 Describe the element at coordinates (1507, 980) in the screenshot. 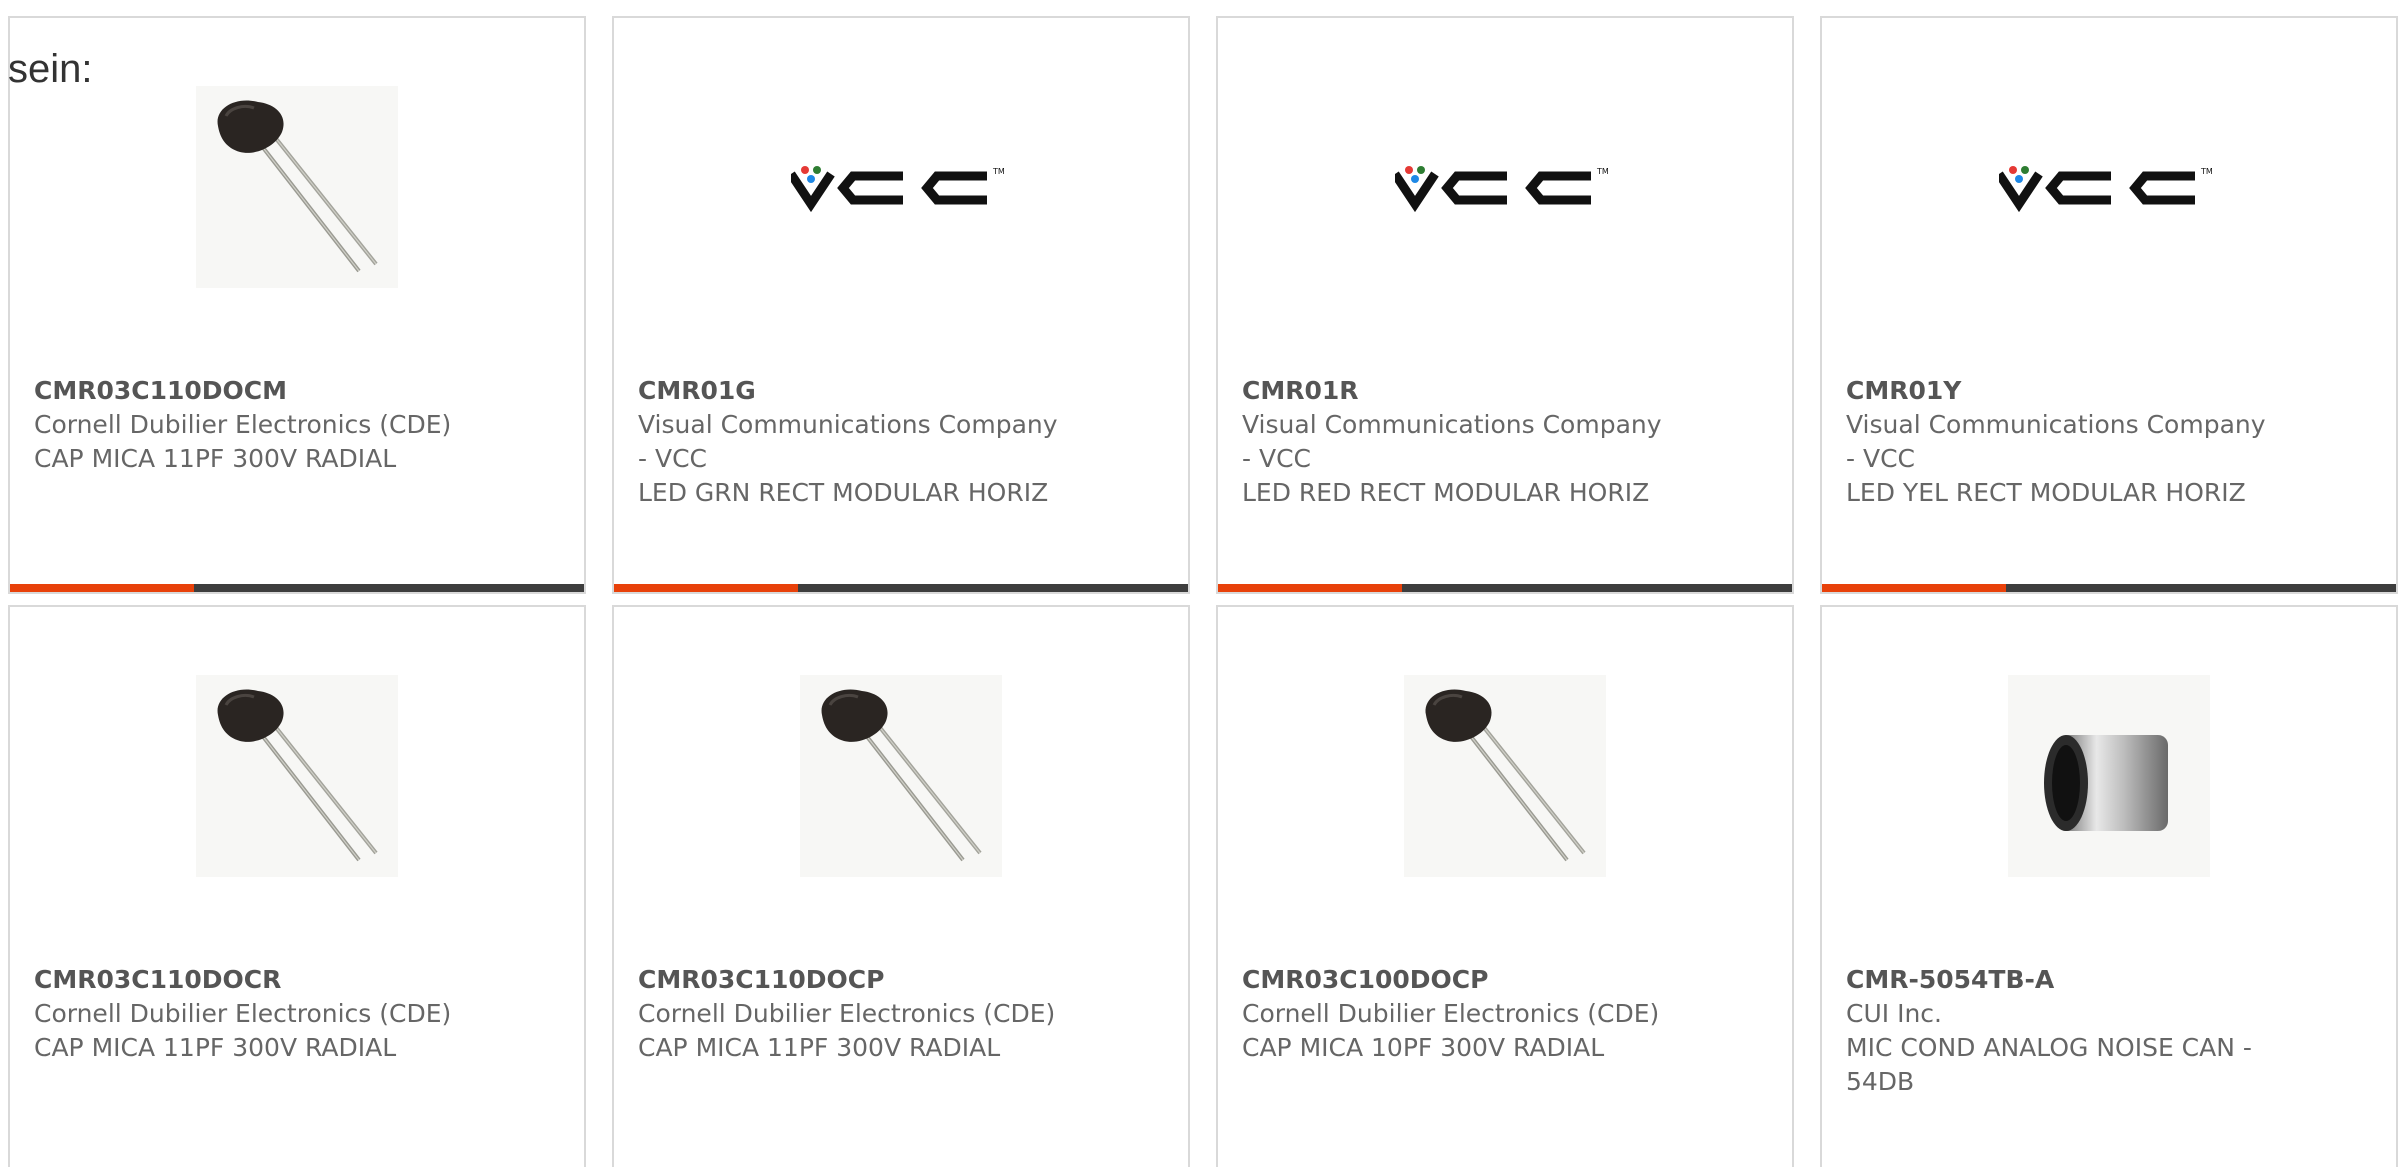

I see `part-number: CMR03C100DOCP` at that location.